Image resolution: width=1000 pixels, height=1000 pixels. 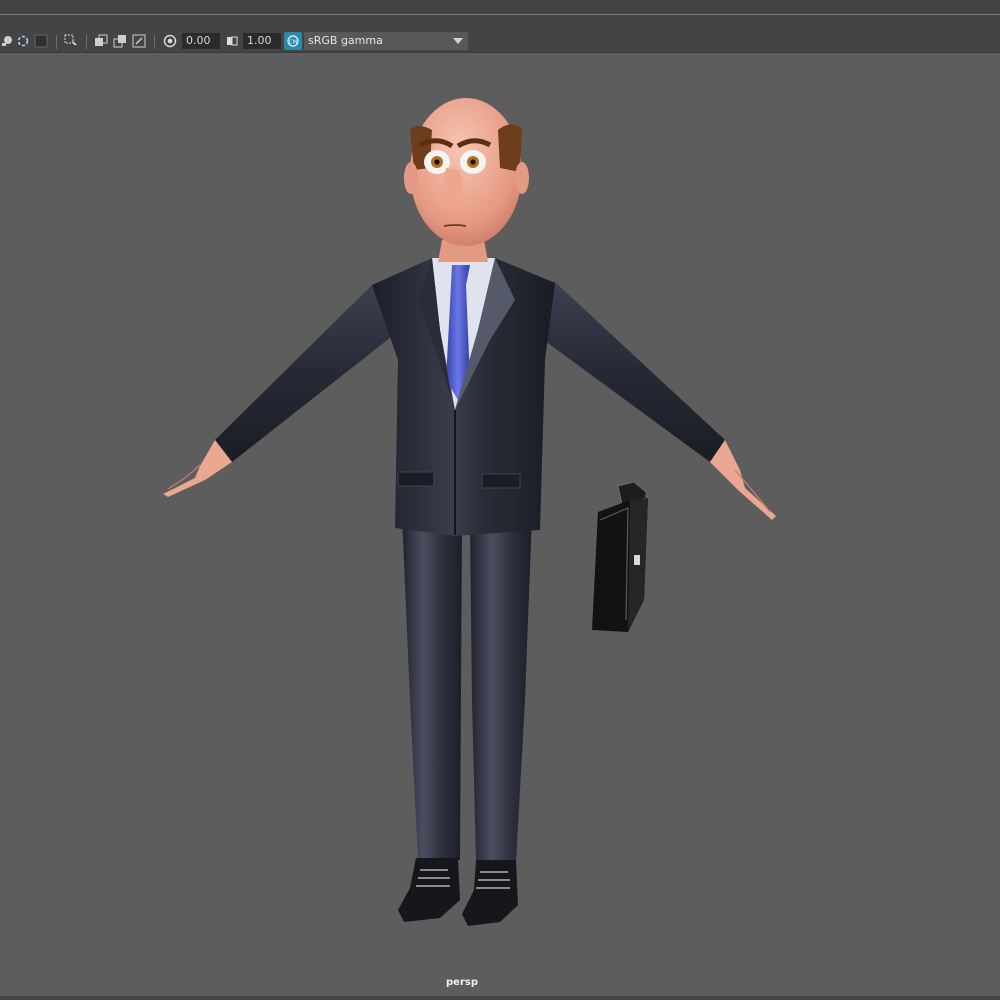 What do you see at coordinates (139, 41) in the screenshot?
I see `resize-icon` at bounding box center [139, 41].